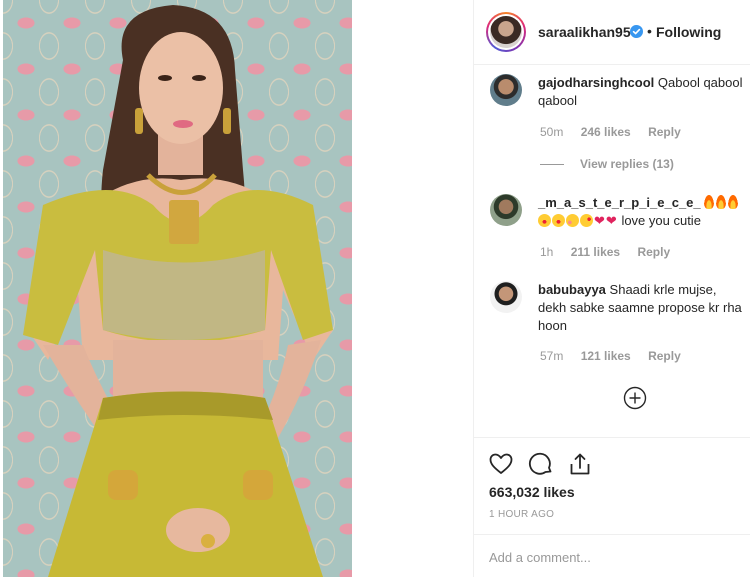 Image resolution: width=750 pixels, height=577 pixels. What do you see at coordinates (572, 220) in the screenshot?
I see `blush-emoji-icon` at bounding box center [572, 220].